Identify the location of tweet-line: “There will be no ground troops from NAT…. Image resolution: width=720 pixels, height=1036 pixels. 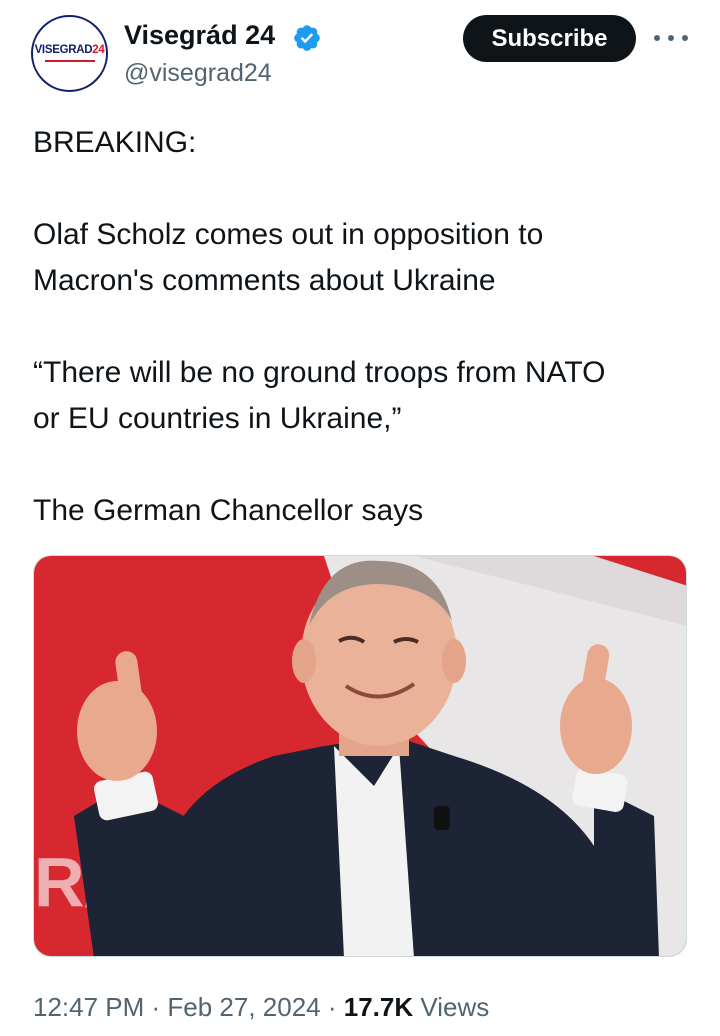
(319, 372).